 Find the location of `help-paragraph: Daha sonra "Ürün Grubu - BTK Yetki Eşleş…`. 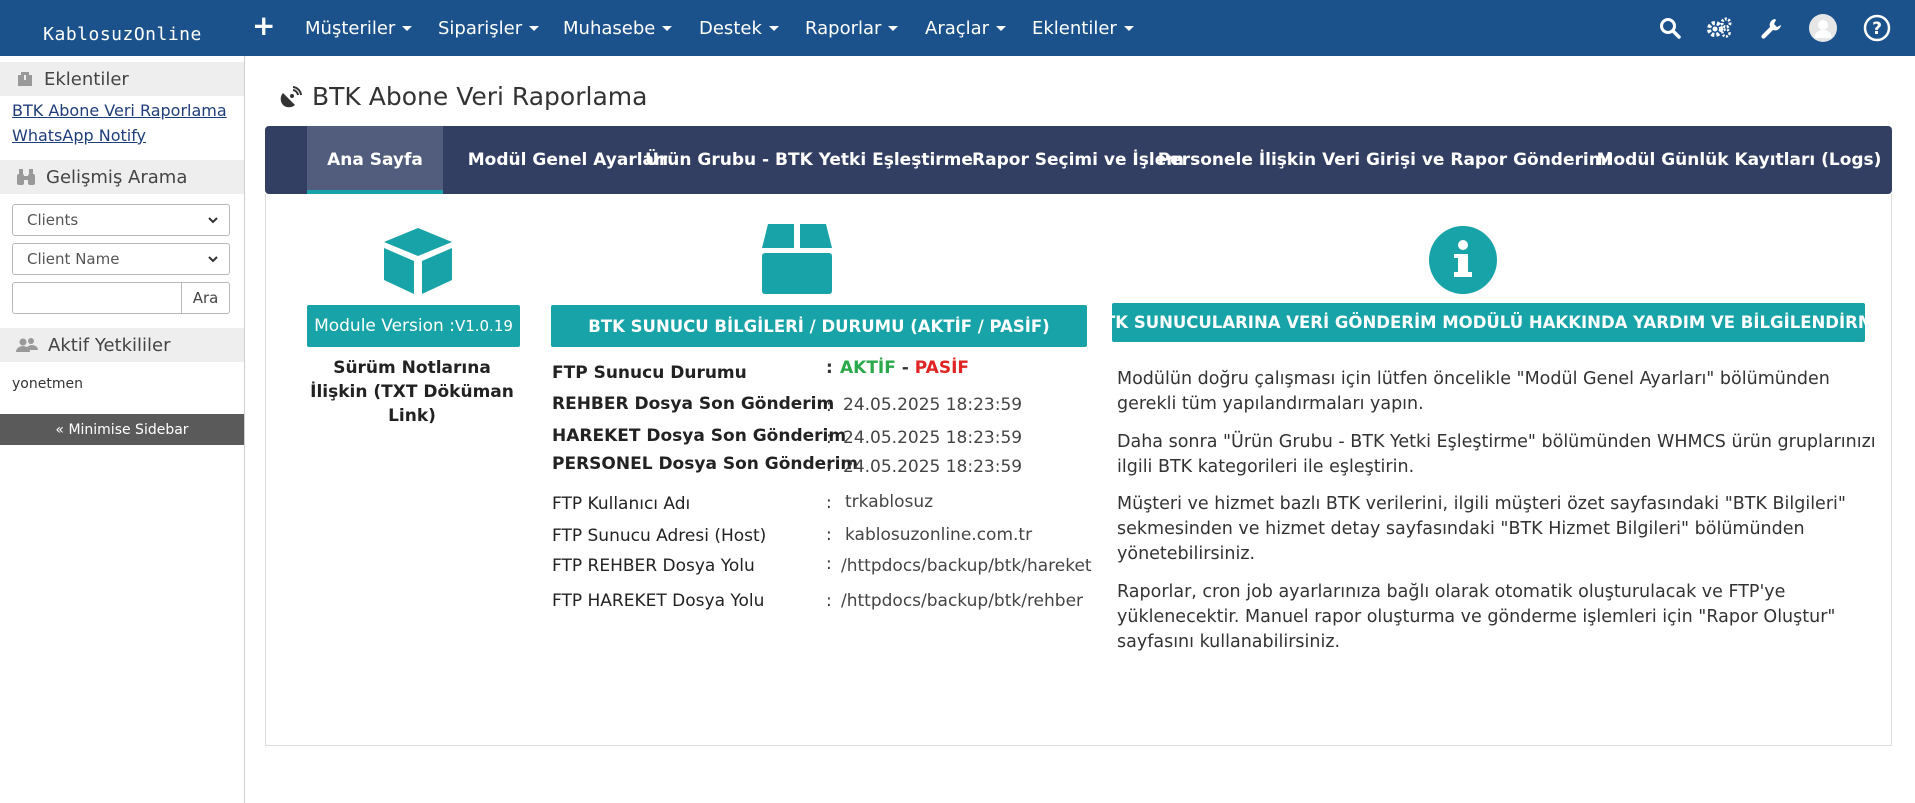

help-paragraph: Daha sonra "Ürün Grubu - BTK Yetki Eşleş… is located at coordinates (1496, 454).